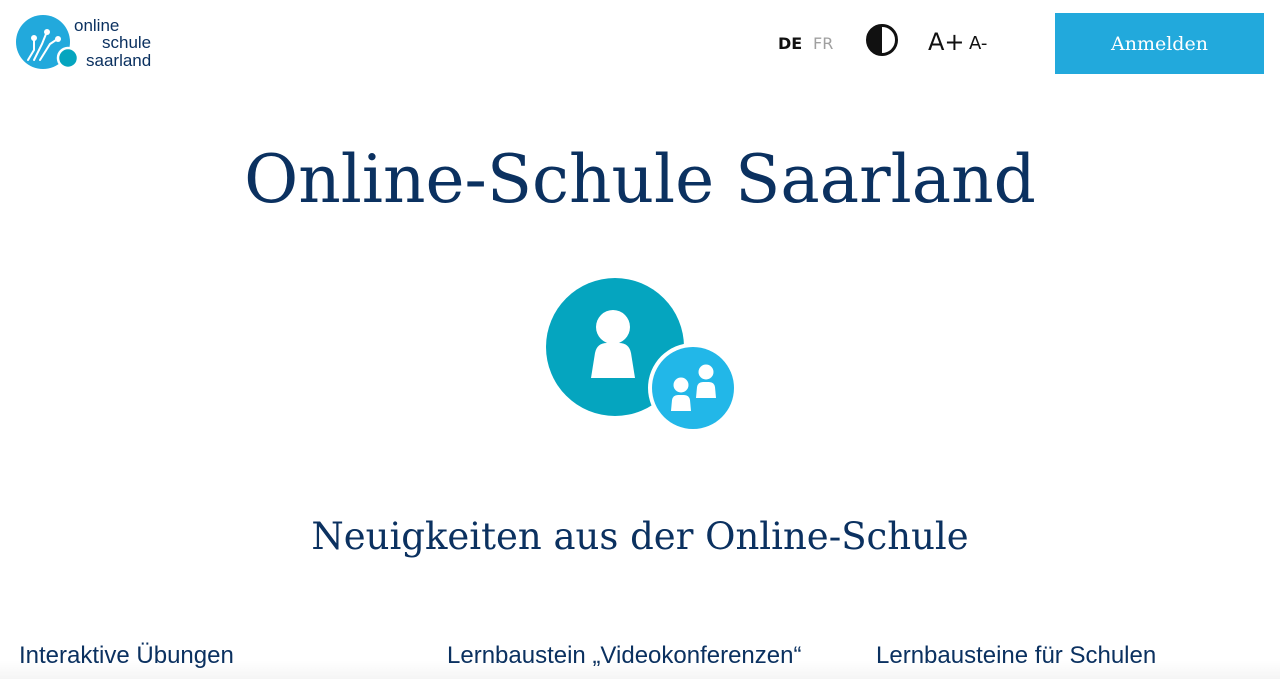  I want to click on news-item-video-conferences: Lernbaustein „Videokonferenzen“, so click(624, 656).